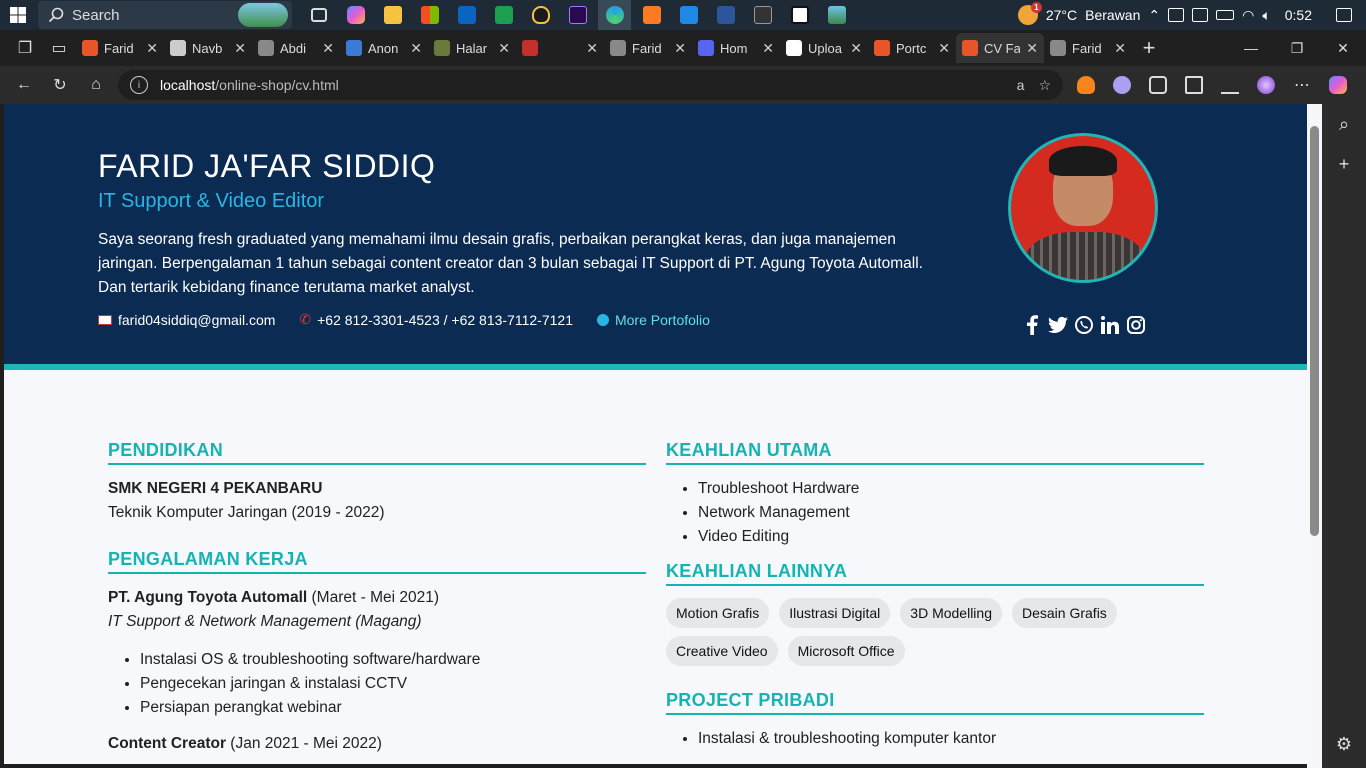 The width and height of the screenshot is (1366, 768). I want to click on twitter-icon, so click(1058, 325).